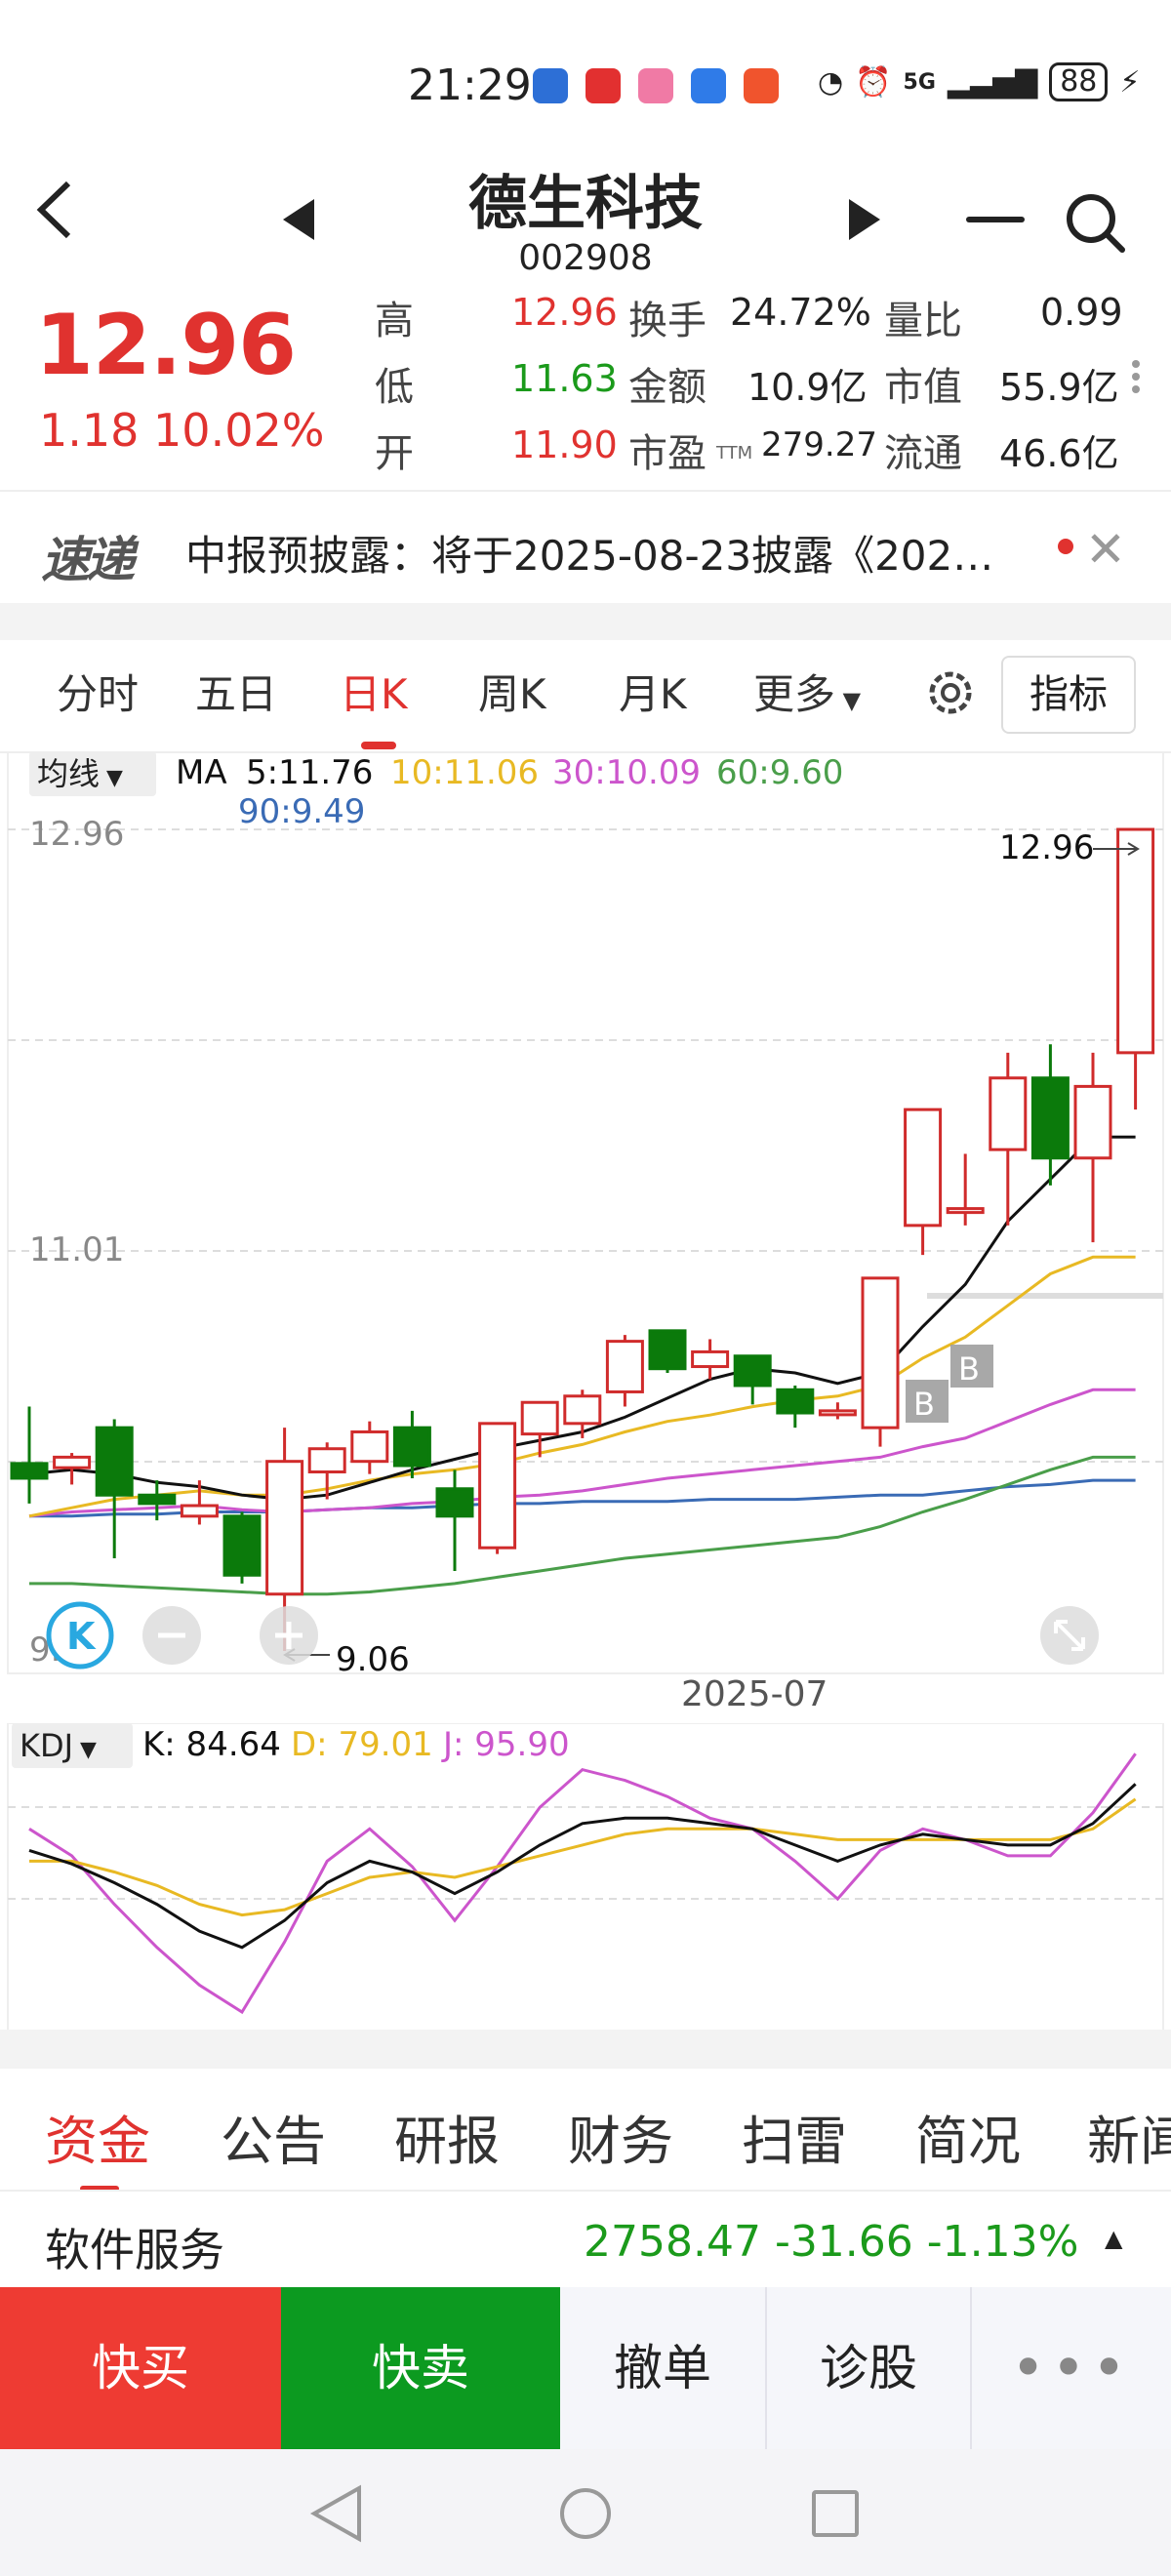  What do you see at coordinates (1068, 695) in the screenshot?
I see `indicator-button: 指标` at bounding box center [1068, 695].